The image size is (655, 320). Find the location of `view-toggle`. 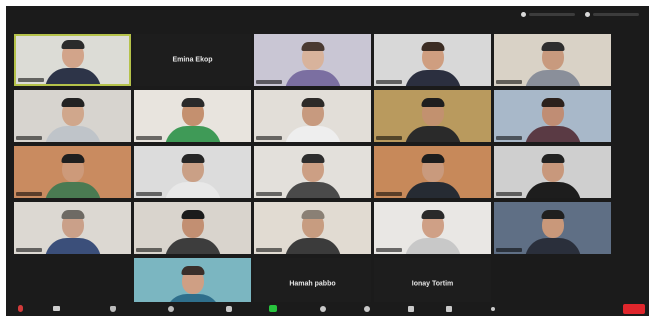

view-toggle is located at coordinates (548, 14).